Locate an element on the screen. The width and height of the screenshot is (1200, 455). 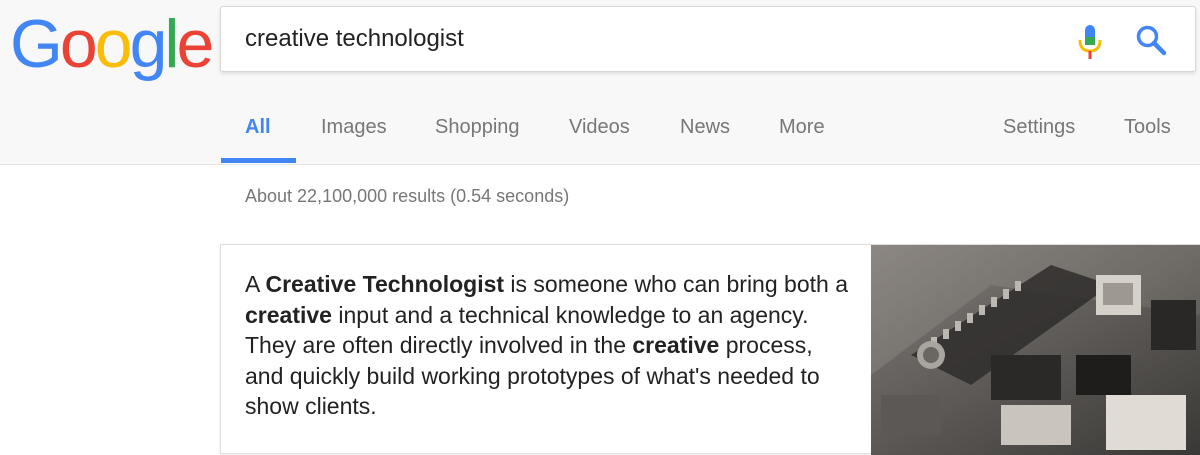
tab-all: All is located at coordinates (258, 127).